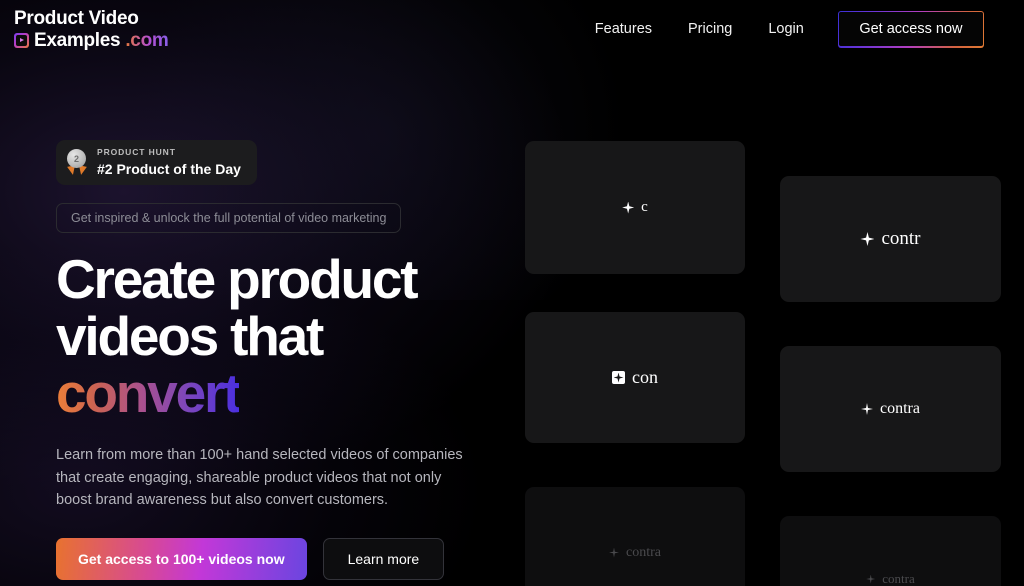  Describe the element at coordinates (710, 29) in the screenshot. I see `nav-link-pricing: Pricing` at that location.